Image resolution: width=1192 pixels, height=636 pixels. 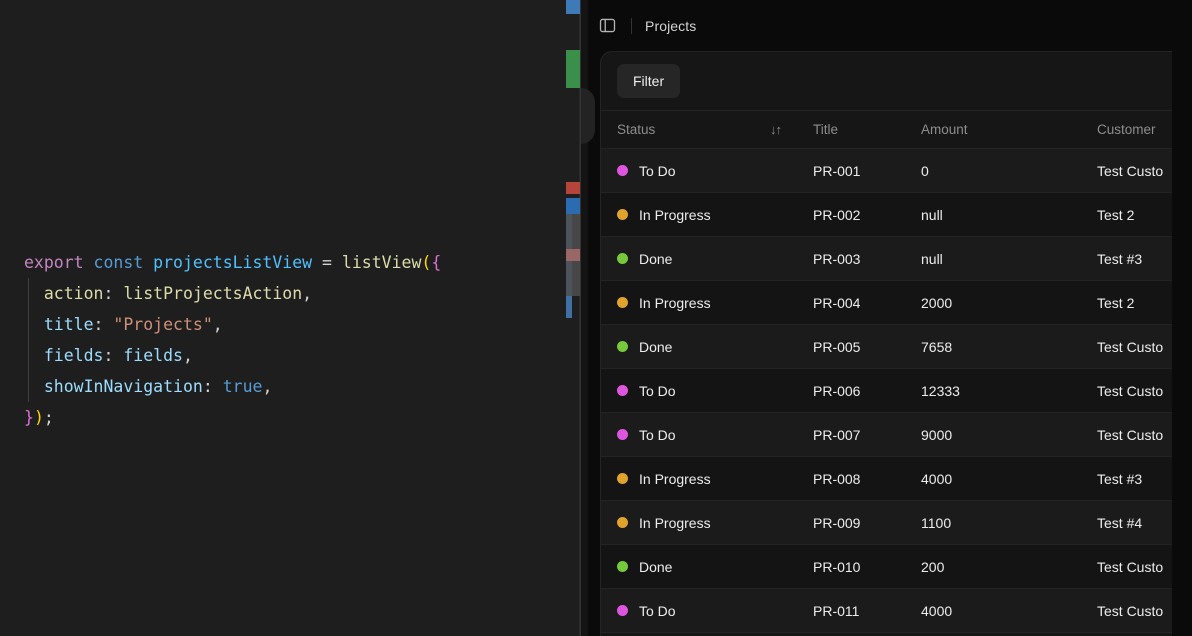 What do you see at coordinates (993, 302) in the screenshot?
I see `cell-amount: 2000` at bounding box center [993, 302].